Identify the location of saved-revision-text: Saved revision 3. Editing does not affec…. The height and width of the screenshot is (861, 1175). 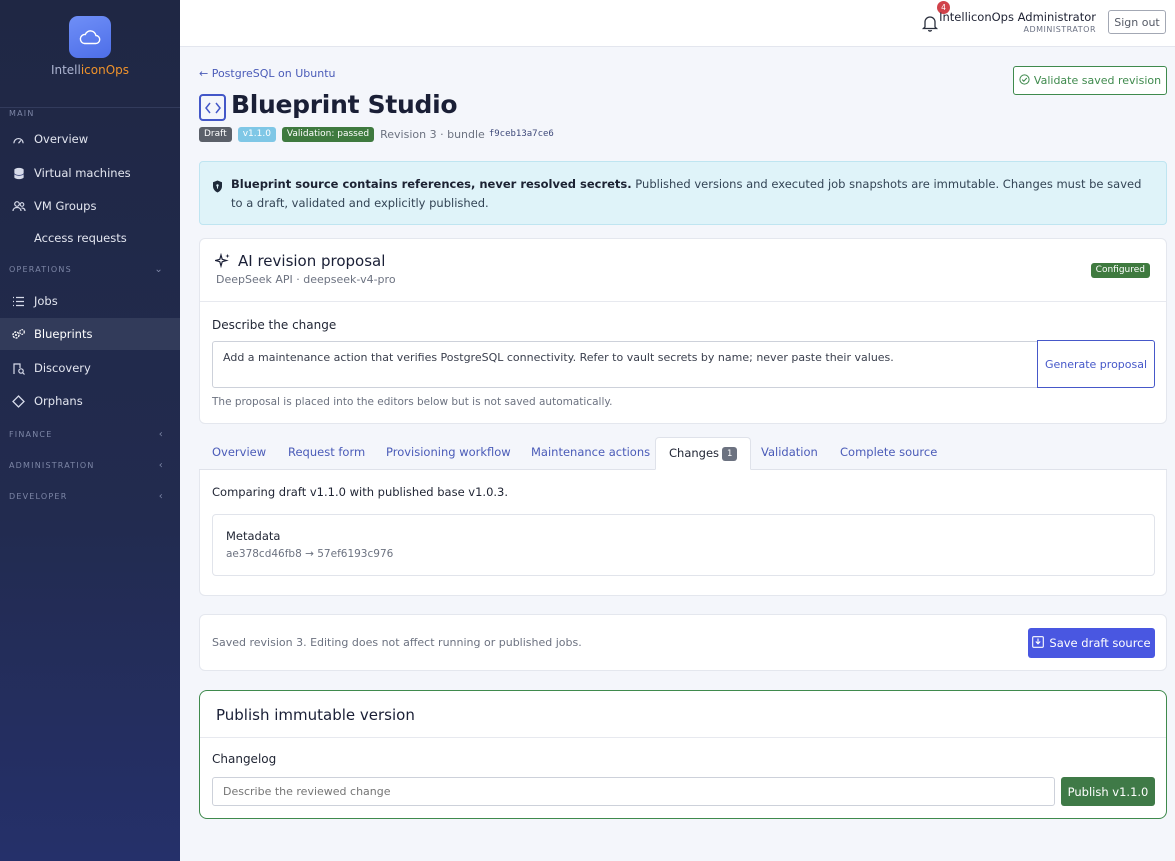
(397, 642).